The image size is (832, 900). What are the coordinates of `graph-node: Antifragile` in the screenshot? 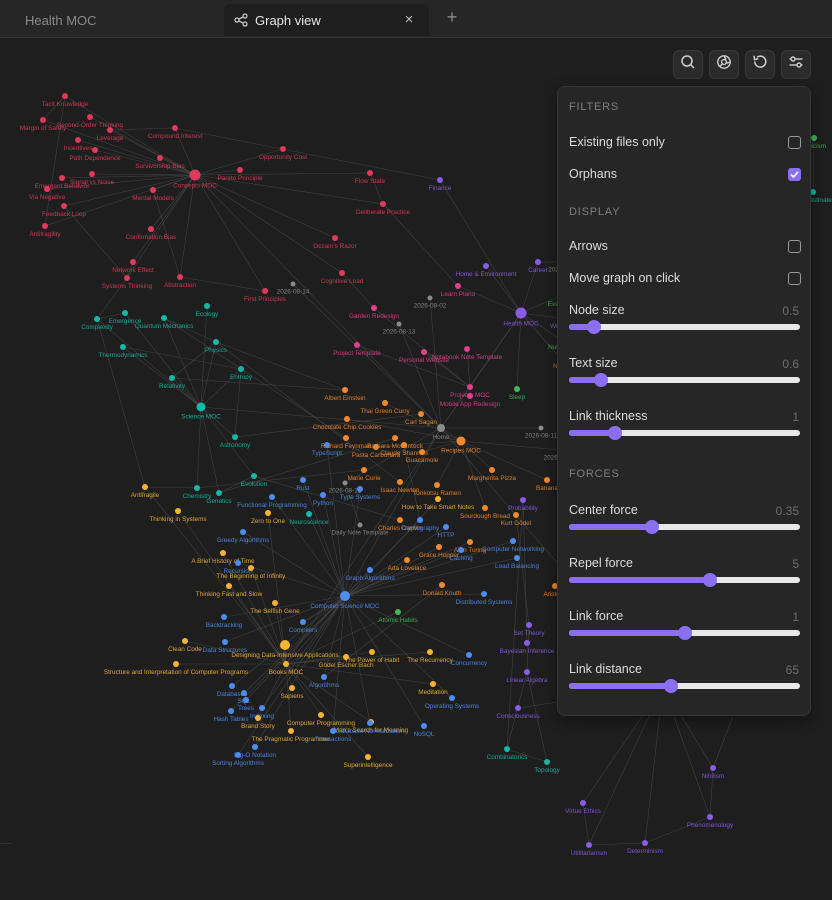 It's located at (145, 491).